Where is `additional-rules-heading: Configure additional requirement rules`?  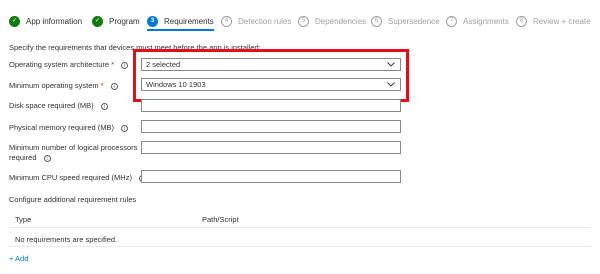 additional-rules-heading: Configure additional requirement rules is located at coordinates (73, 199).